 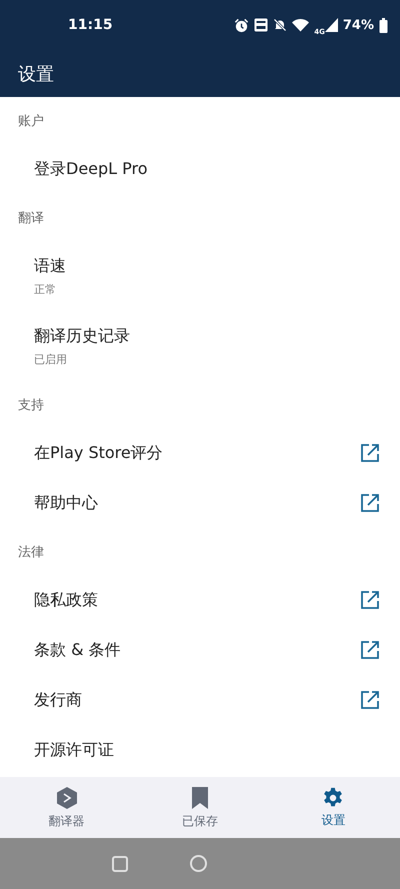 I want to click on nav-tab: 已保存, so click(x=200, y=807).